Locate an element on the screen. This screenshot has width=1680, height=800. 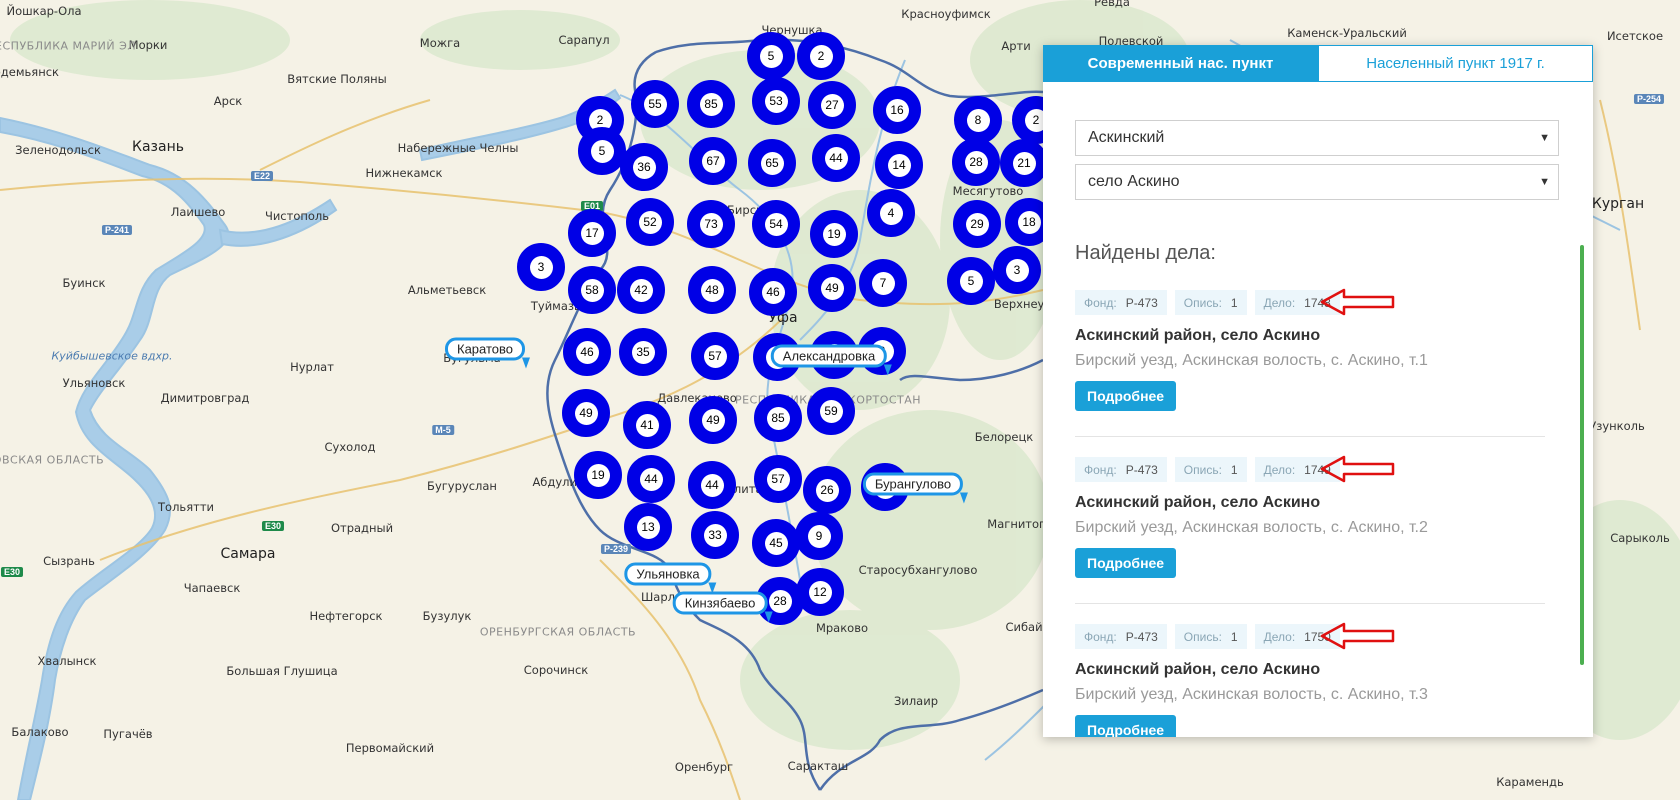
settlement-pin: Бурангулово is located at coordinates (913, 484).